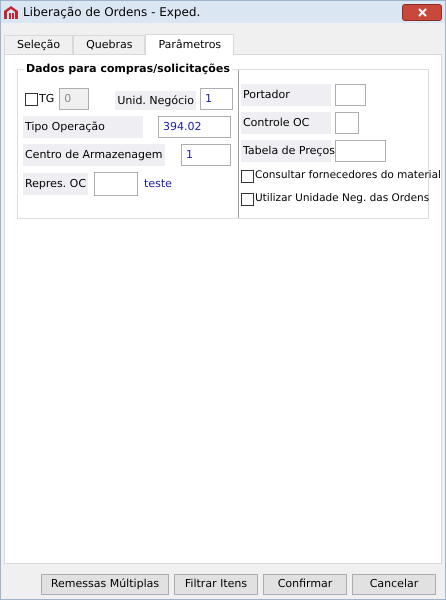 The image size is (446, 600). What do you see at coordinates (47, 98) in the screenshot?
I see `checkbox-label: TG` at bounding box center [47, 98].